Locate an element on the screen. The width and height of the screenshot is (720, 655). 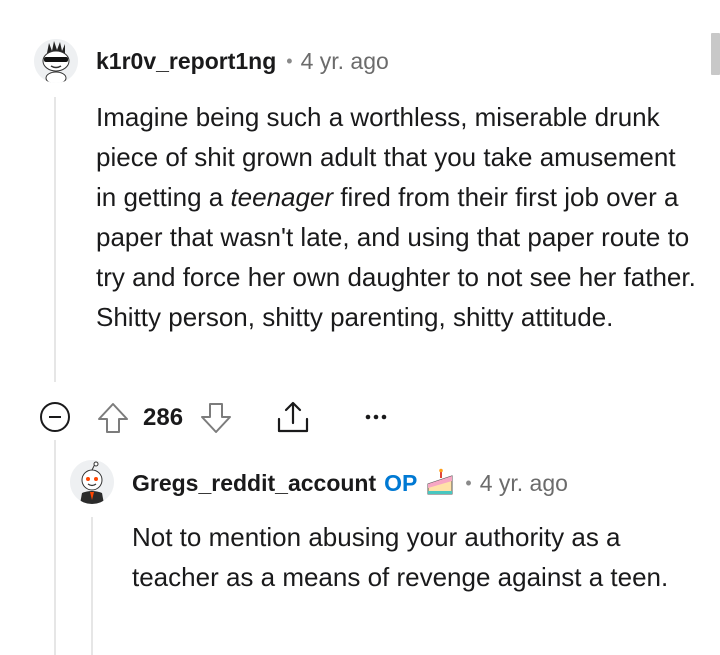
scrollbar-thumb is located at coordinates (715, 54).